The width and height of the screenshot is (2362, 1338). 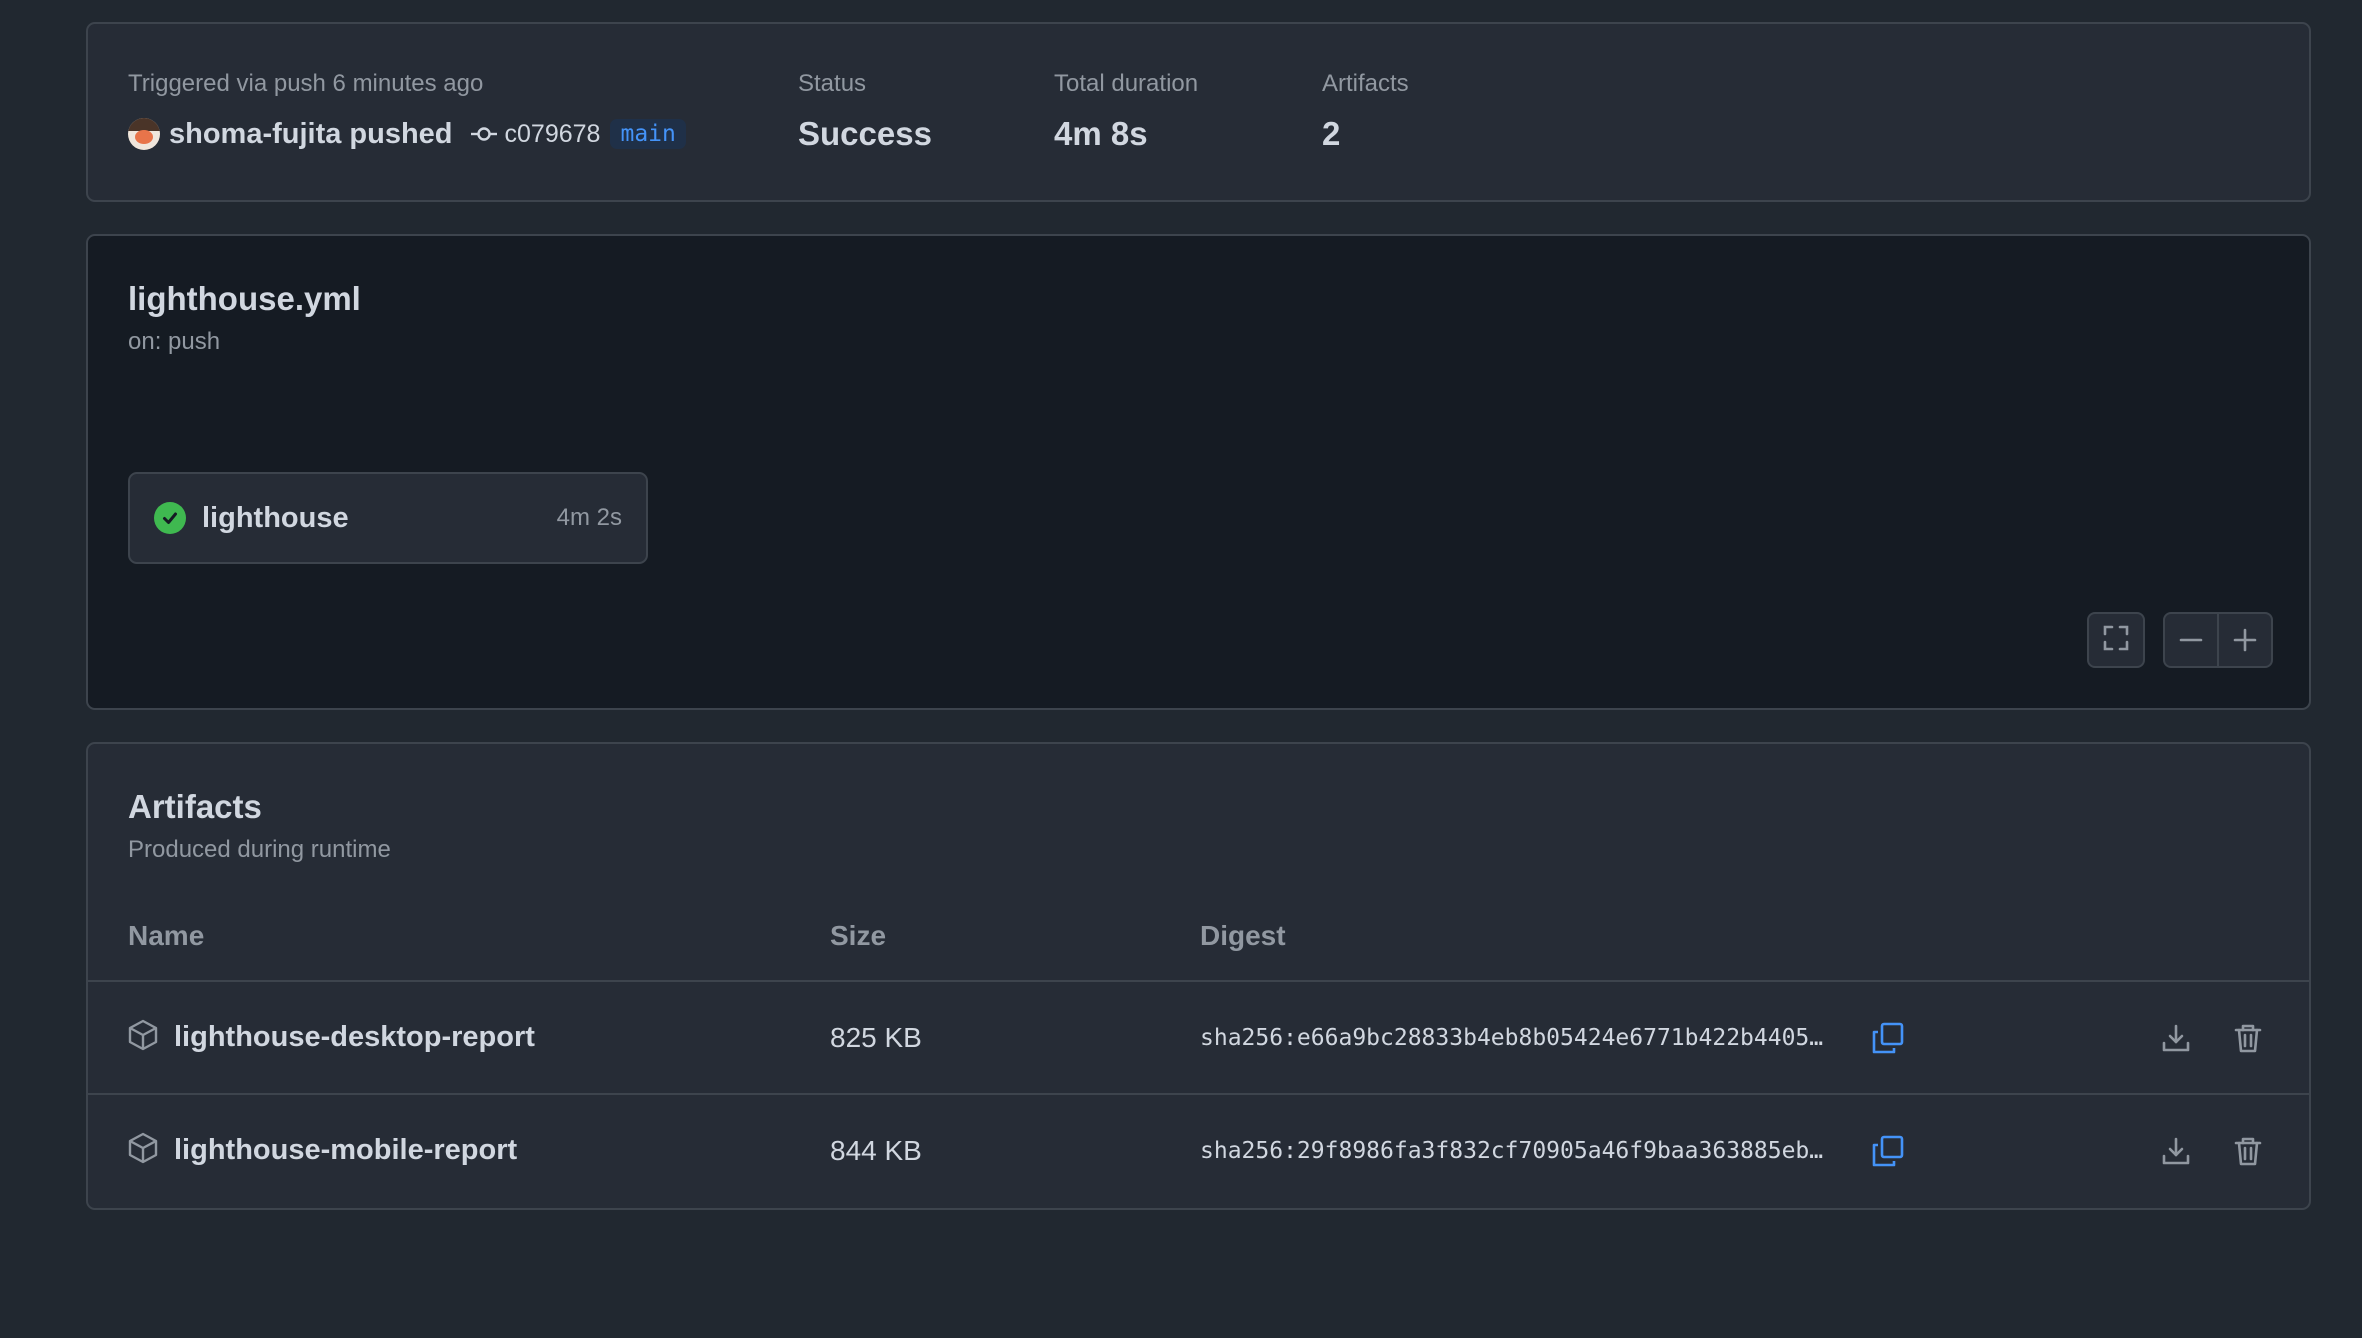 What do you see at coordinates (1243, 935) in the screenshot?
I see `column-header-digest: Digest` at bounding box center [1243, 935].